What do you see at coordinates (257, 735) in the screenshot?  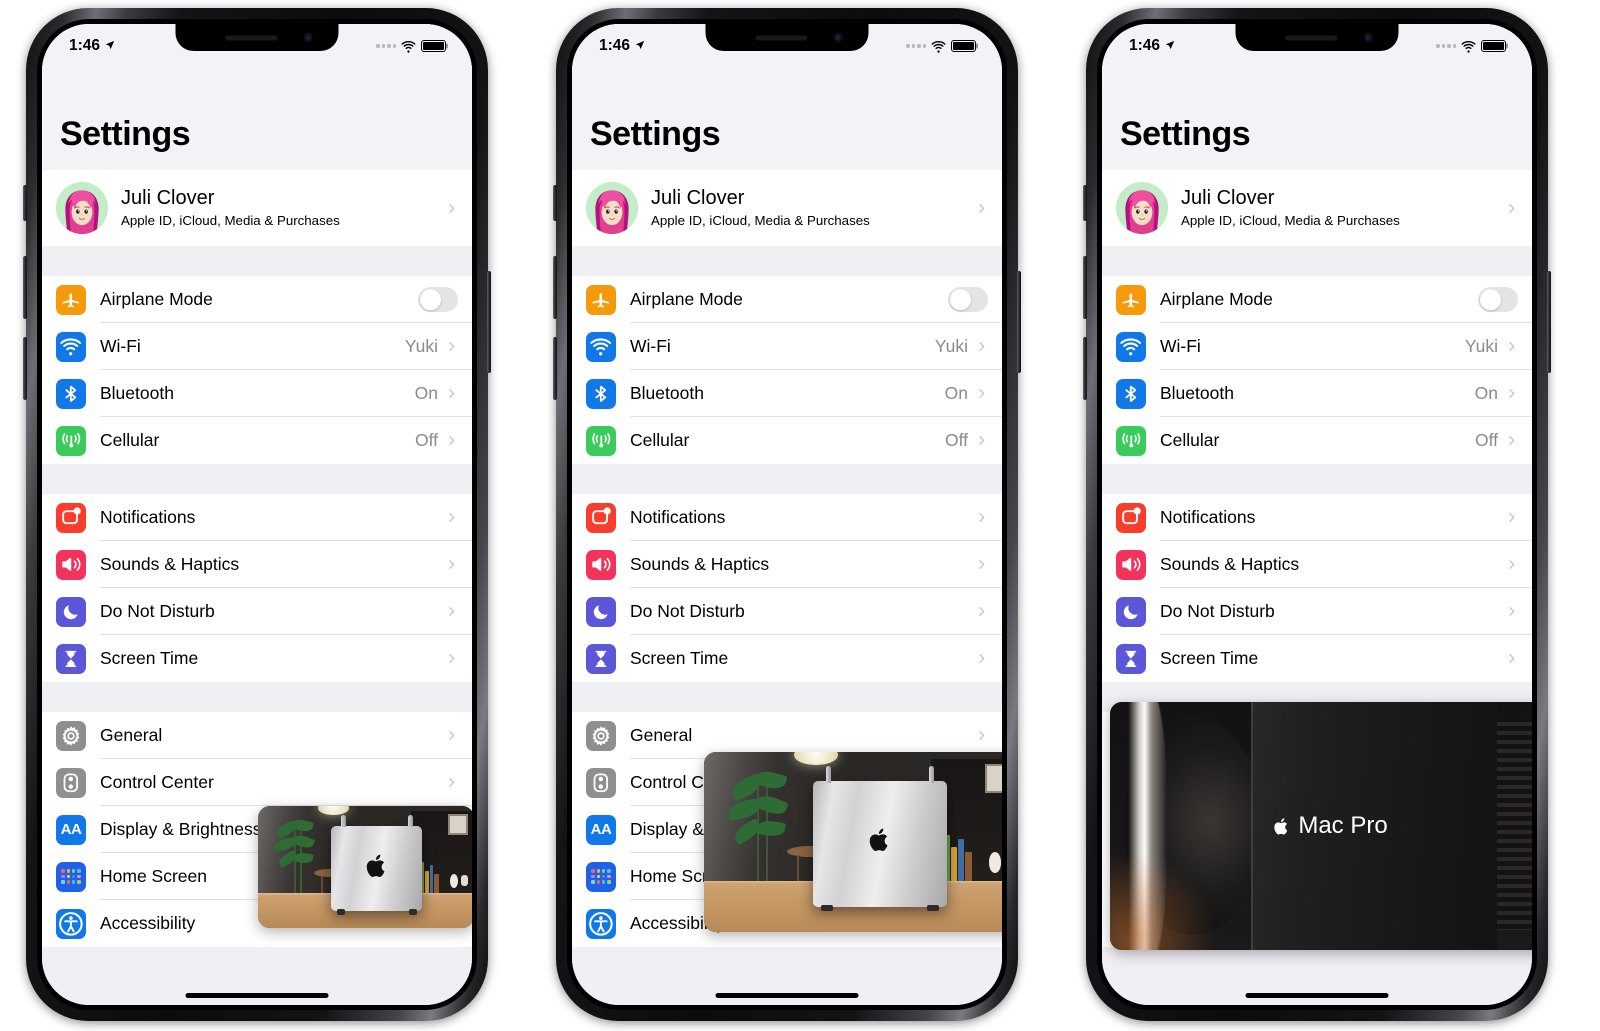 I see `settings-row-general: General` at bounding box center [257, 735].